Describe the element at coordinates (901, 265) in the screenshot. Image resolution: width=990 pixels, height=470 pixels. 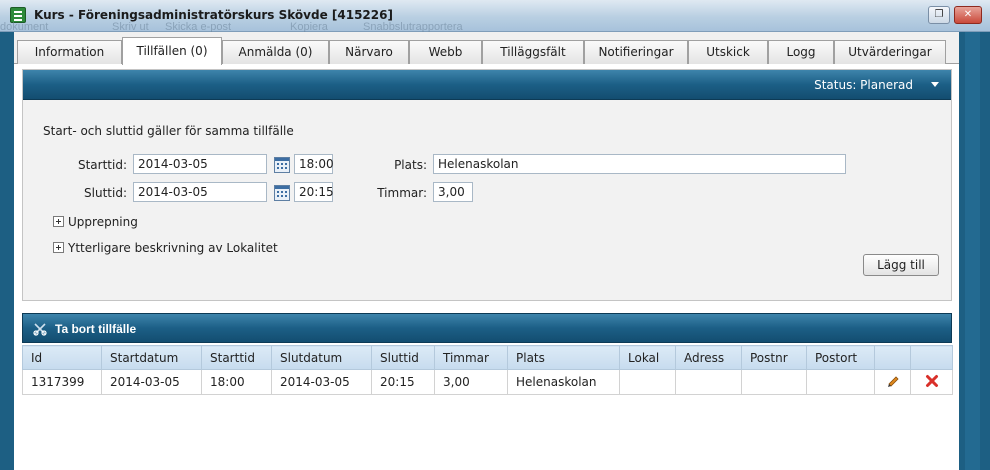
I see `add-button: Lägg till` at that location.